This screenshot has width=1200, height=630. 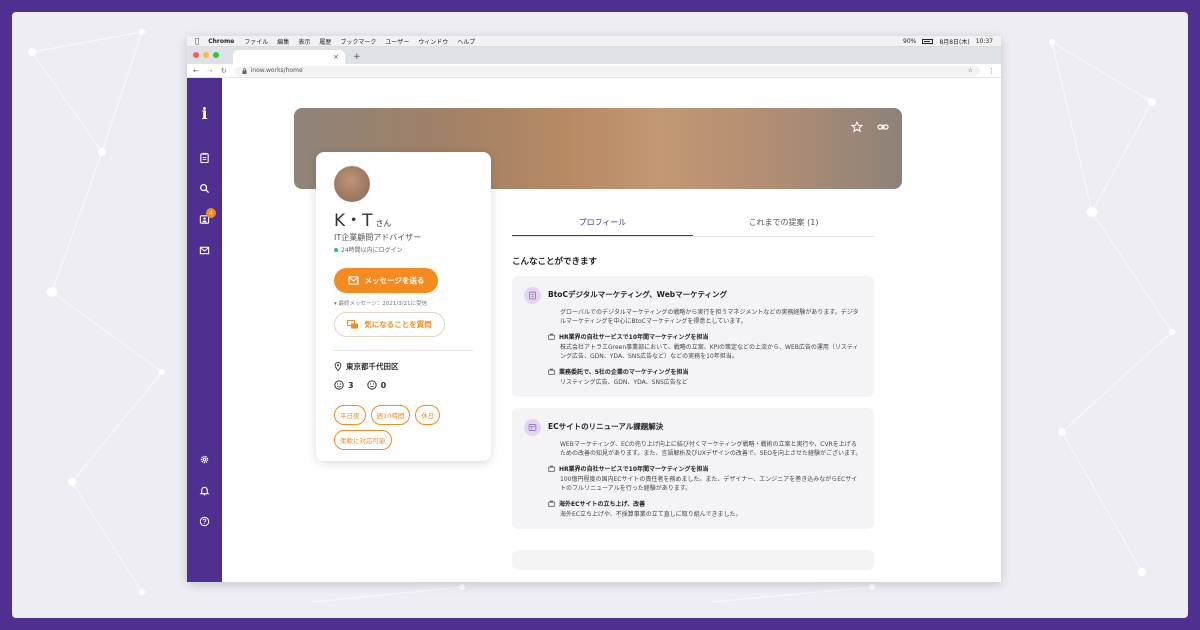 I want to click on app-sidebar: i 4, so click(x=204, y=330).